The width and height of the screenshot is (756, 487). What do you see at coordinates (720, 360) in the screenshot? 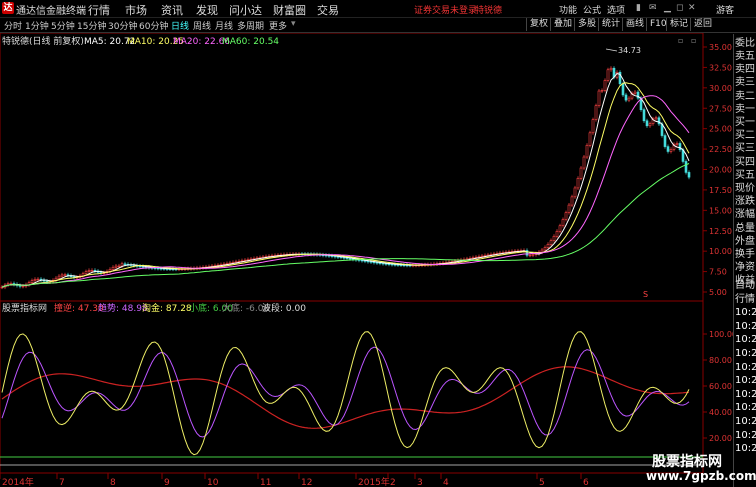
I see `indicator-tick-label: 80.00` at bounding box center [720, 360].